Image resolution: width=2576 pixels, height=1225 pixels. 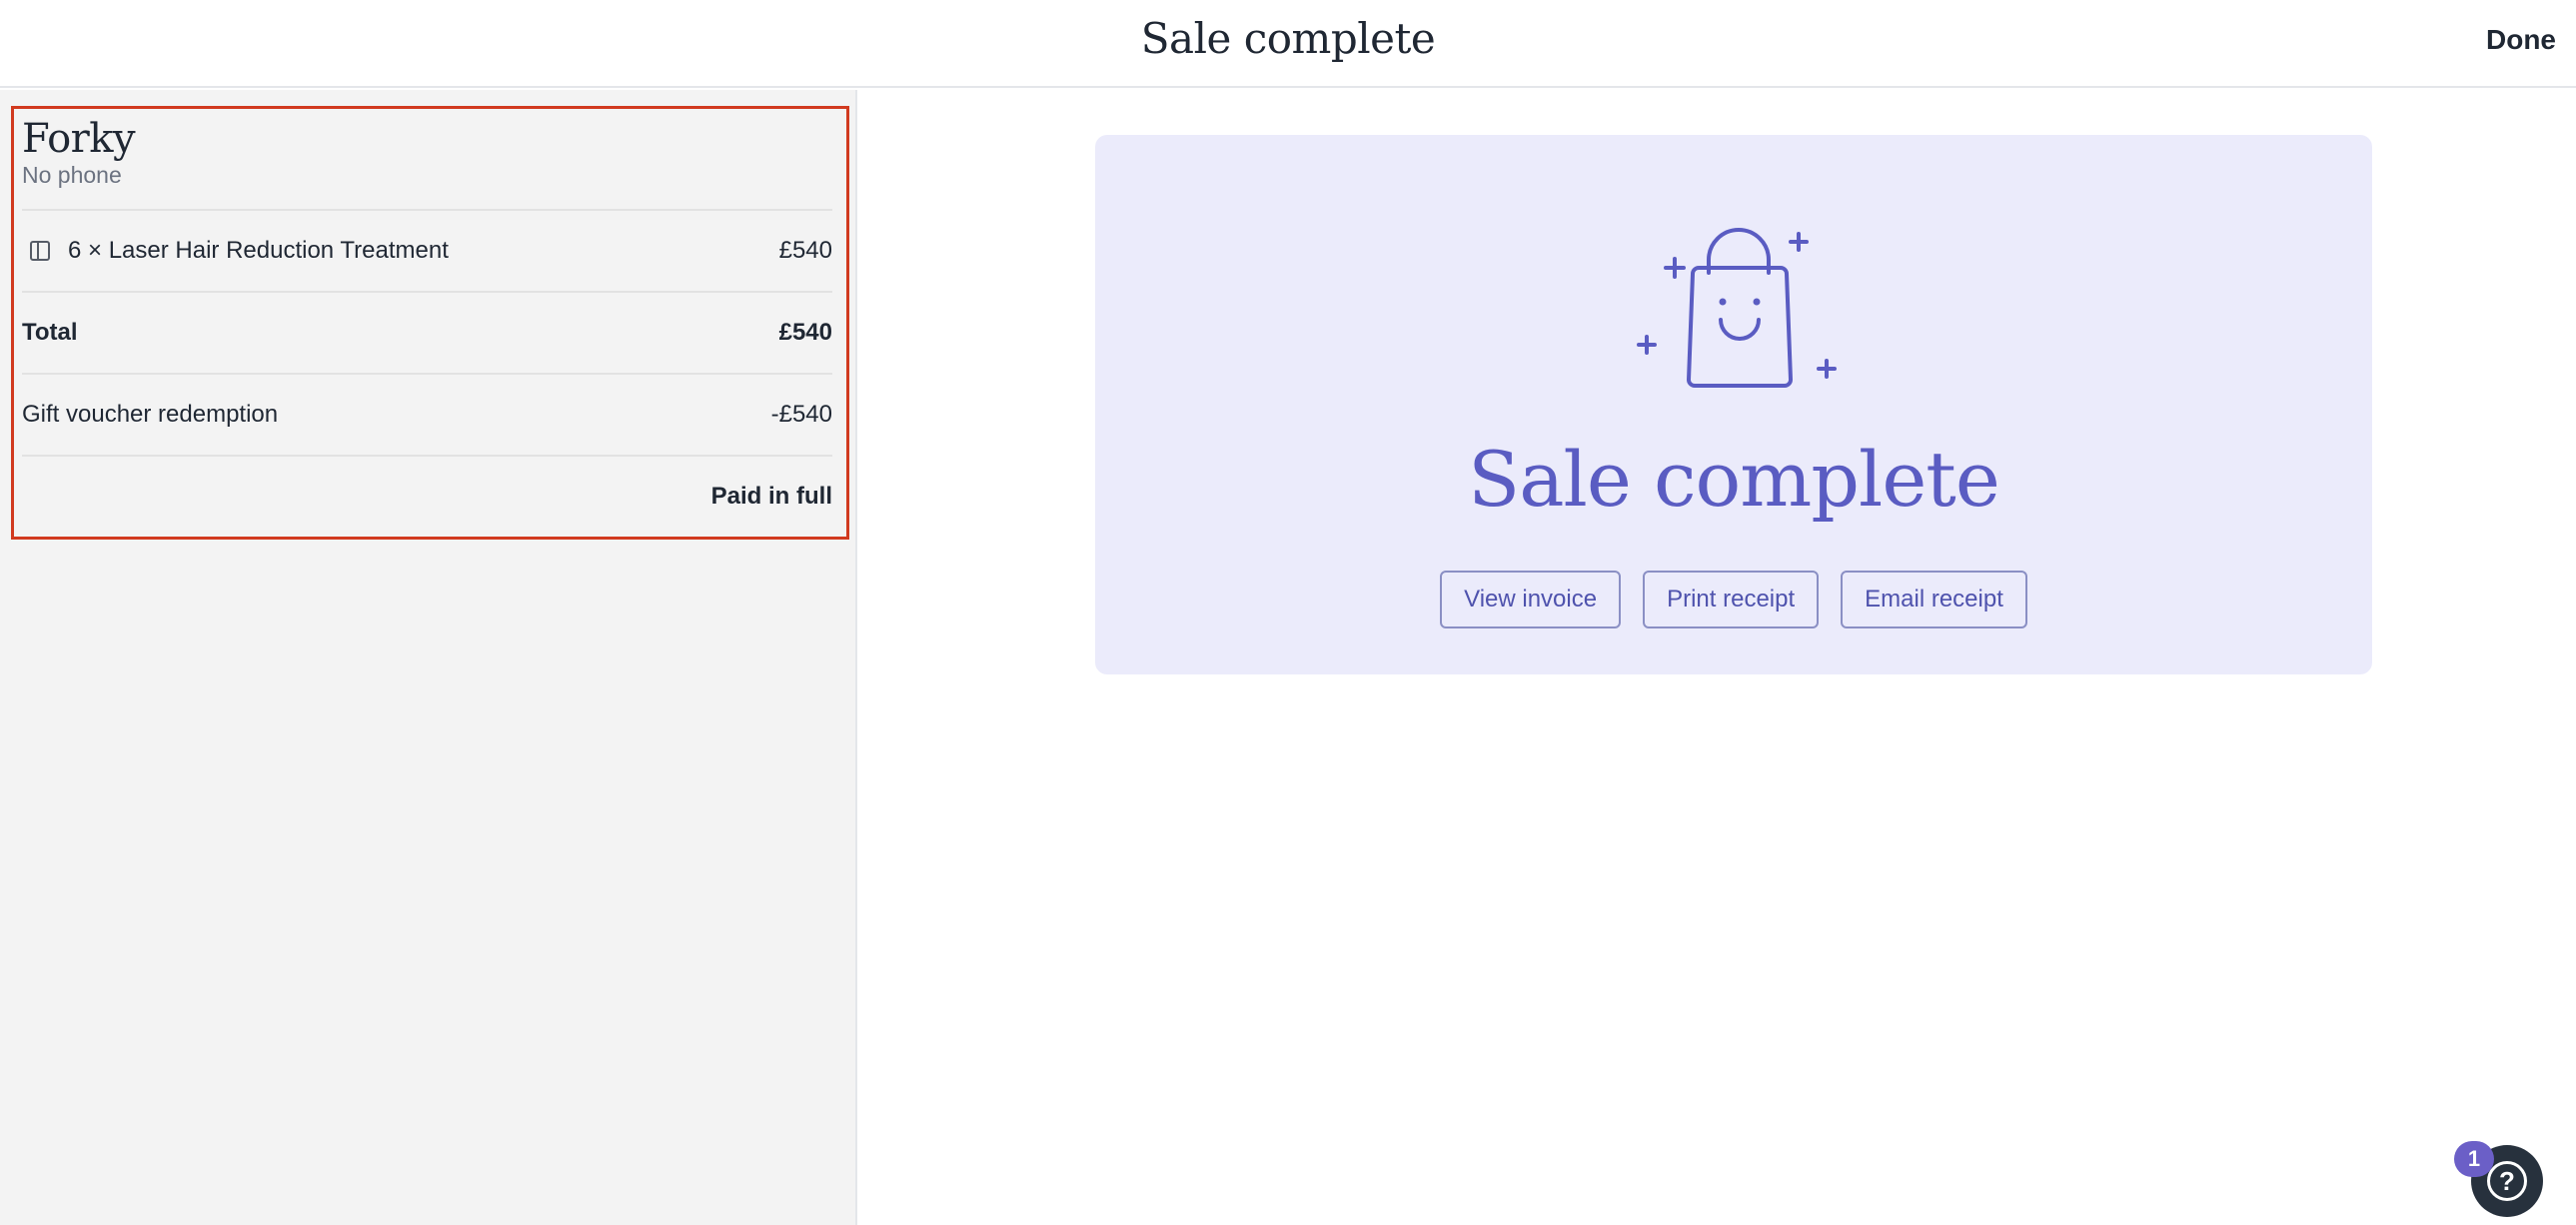 I want to click on voucher-label: Gift voucher redemption, so click(x=150, y=414).